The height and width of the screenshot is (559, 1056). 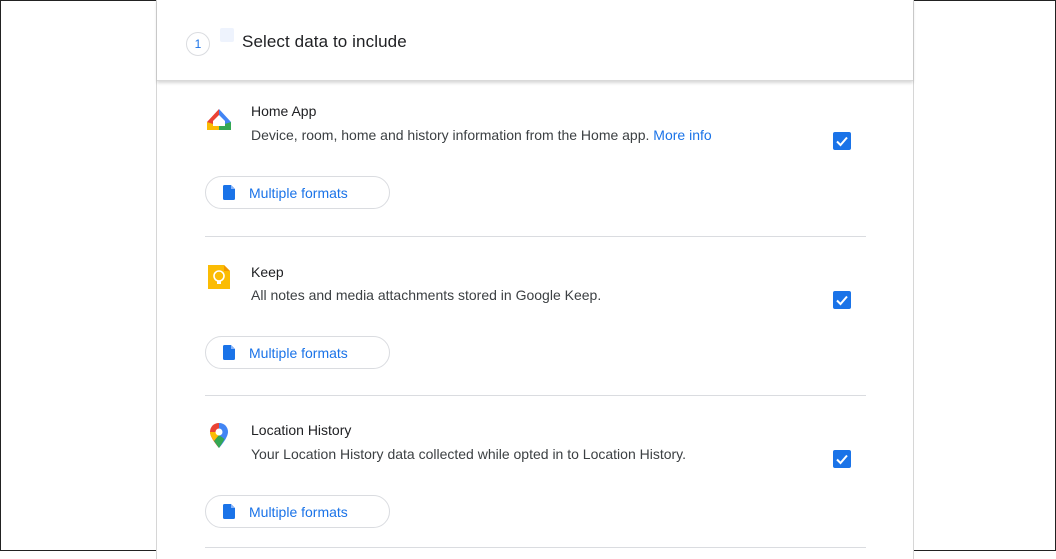 I want to click on item-checkbox-home-app, so click(x=842, y=141).